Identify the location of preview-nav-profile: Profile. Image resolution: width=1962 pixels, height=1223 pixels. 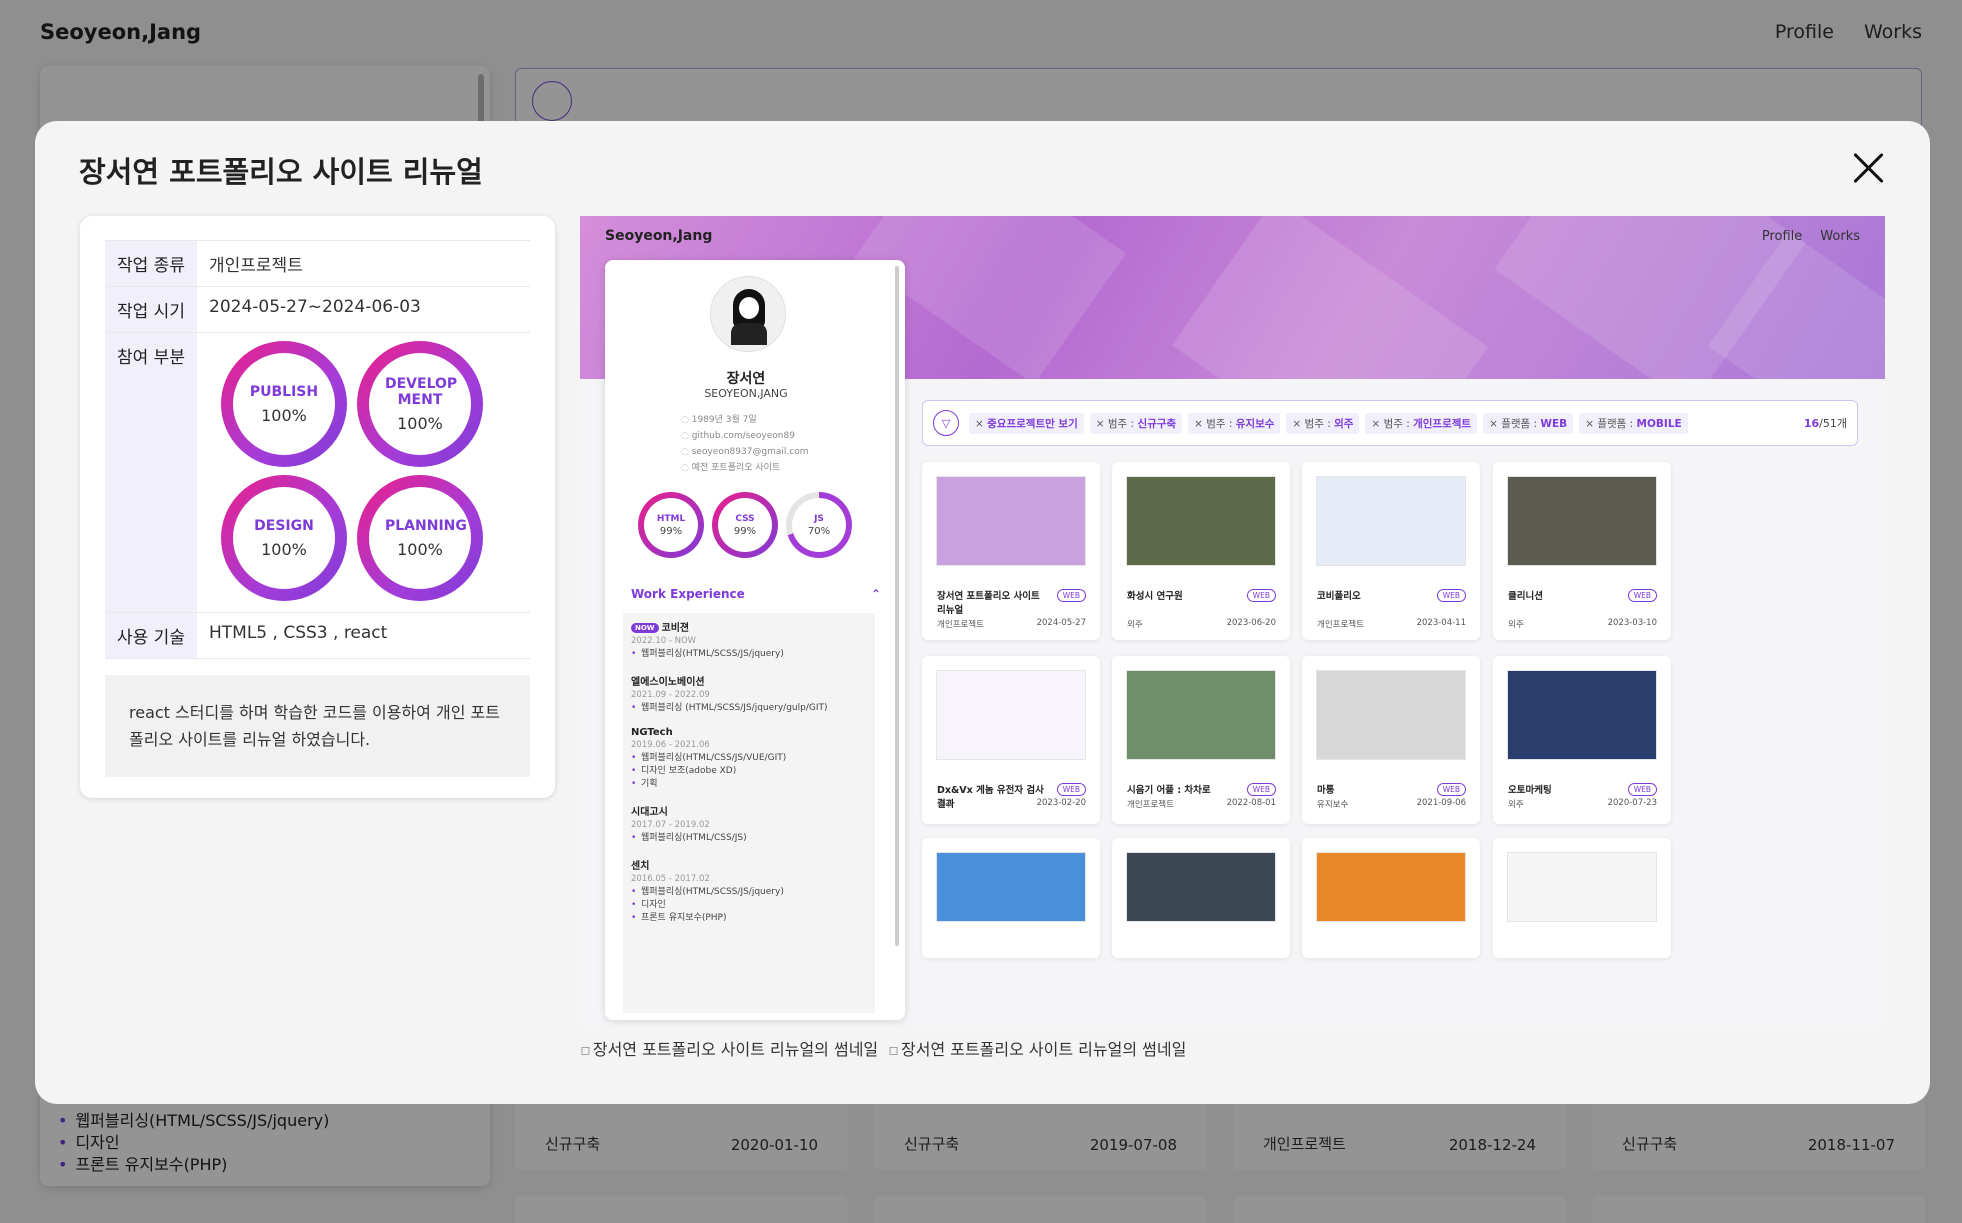
(1782, 236).